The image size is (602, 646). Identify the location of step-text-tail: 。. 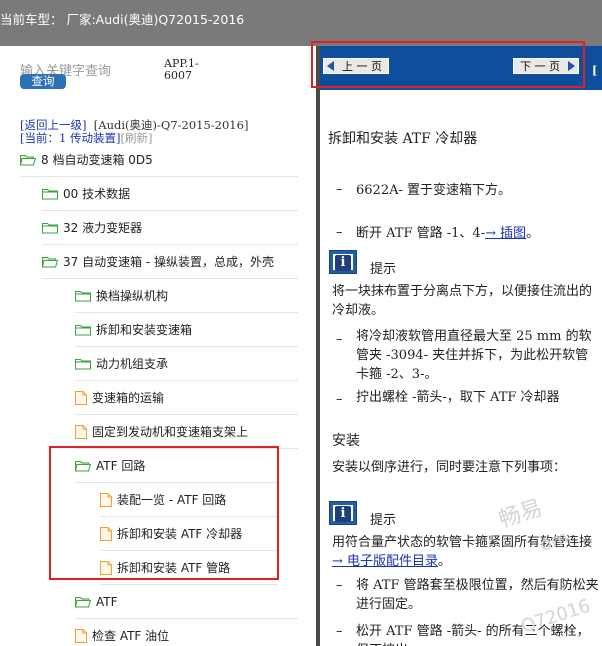
(533, 233).